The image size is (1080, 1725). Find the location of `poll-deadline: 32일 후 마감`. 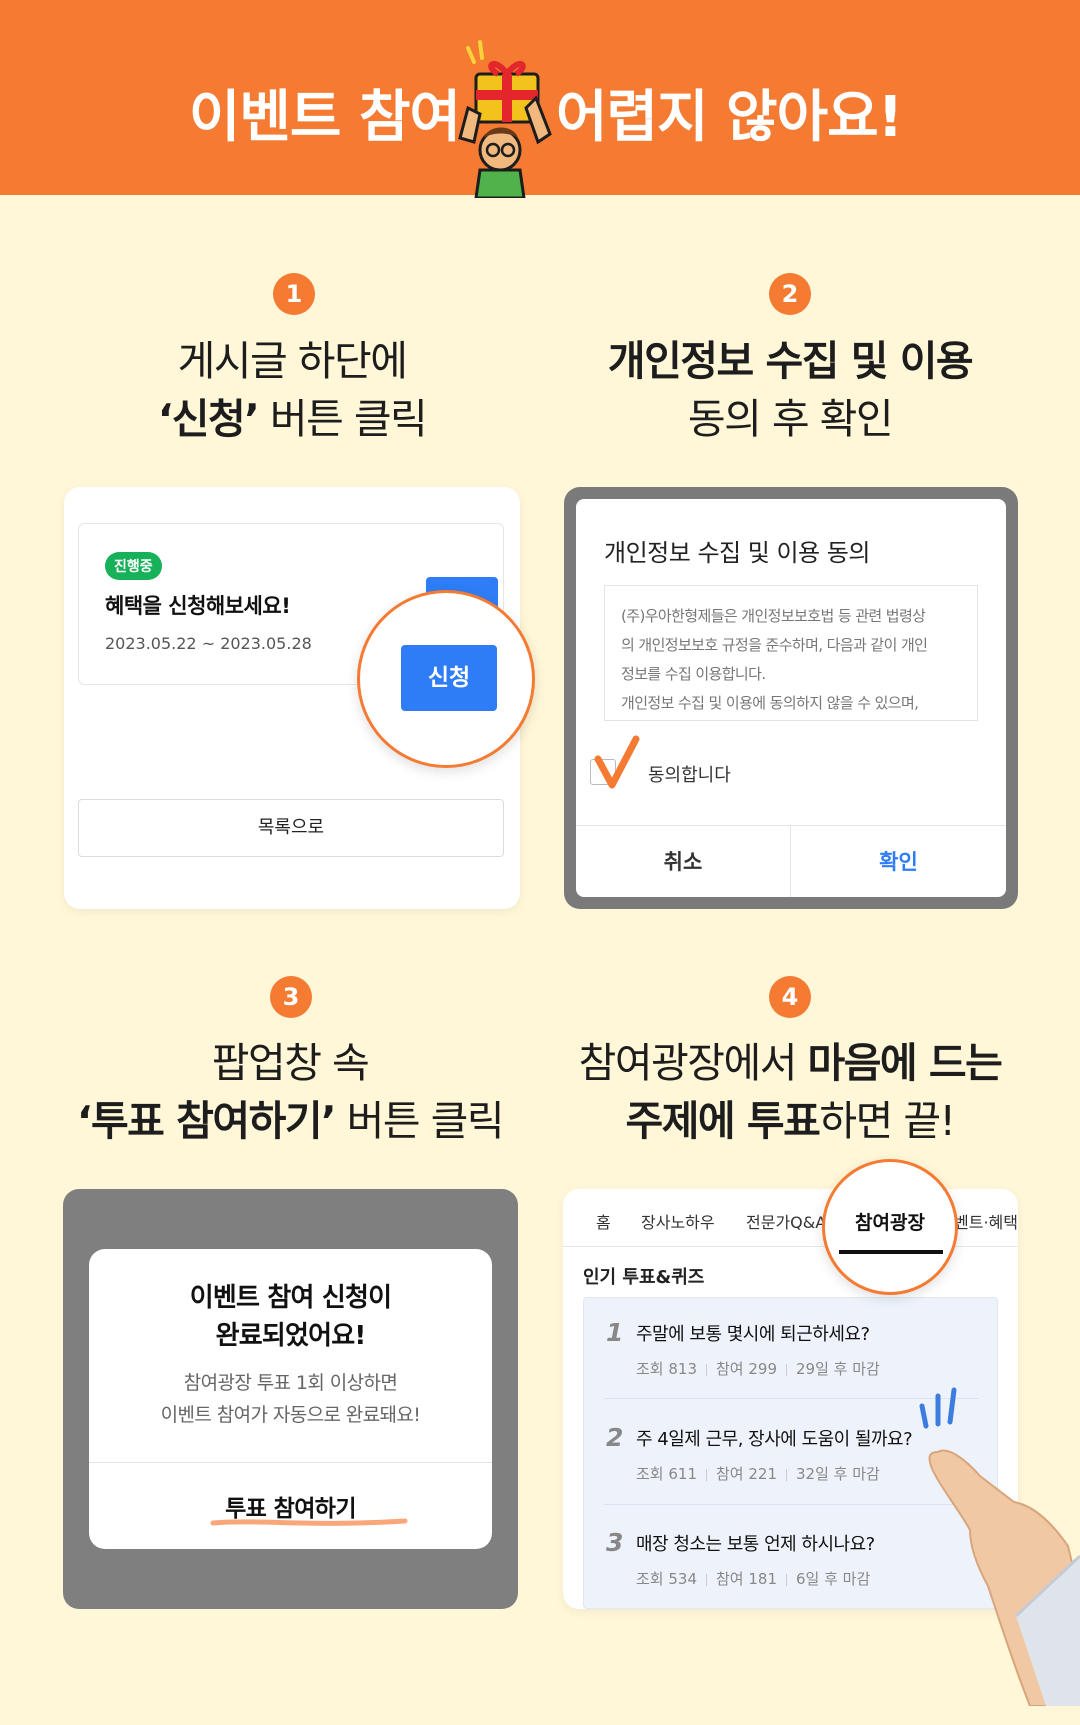

poll-deadline: 32일 후 마감 is located at coordinates (838, 1474).